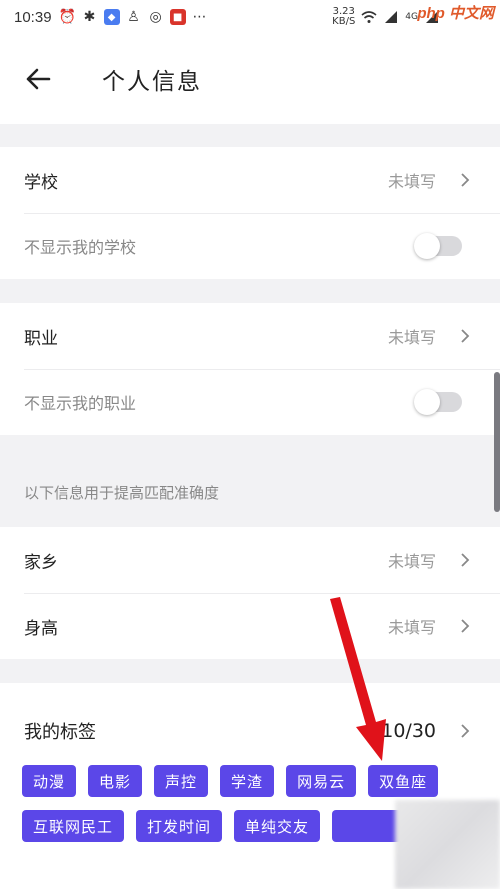 This screenshot has width=500, height=889. I want to click on arrow-left-icon, so click(38, 79).